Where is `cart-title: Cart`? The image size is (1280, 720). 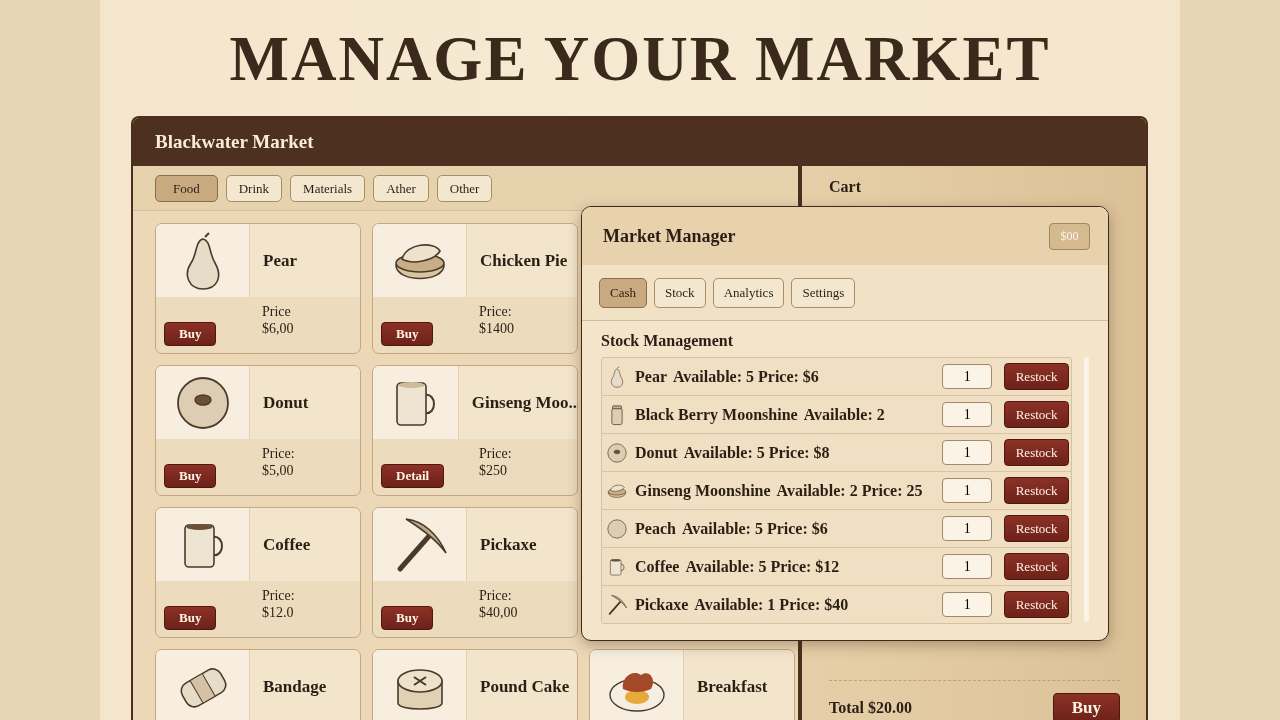 cart-title: Cart is located at coordinates (845, 187).